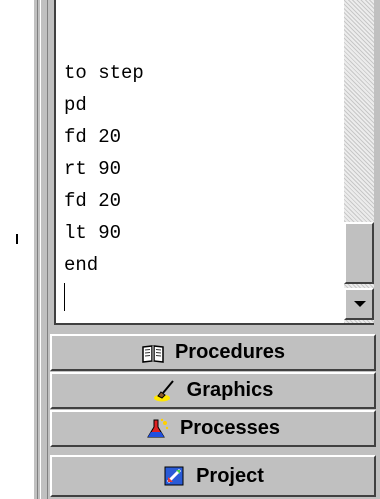 The width and height of the screenshot is (380, 499). I want to click on code-line: rt 90, so click(93, 169).